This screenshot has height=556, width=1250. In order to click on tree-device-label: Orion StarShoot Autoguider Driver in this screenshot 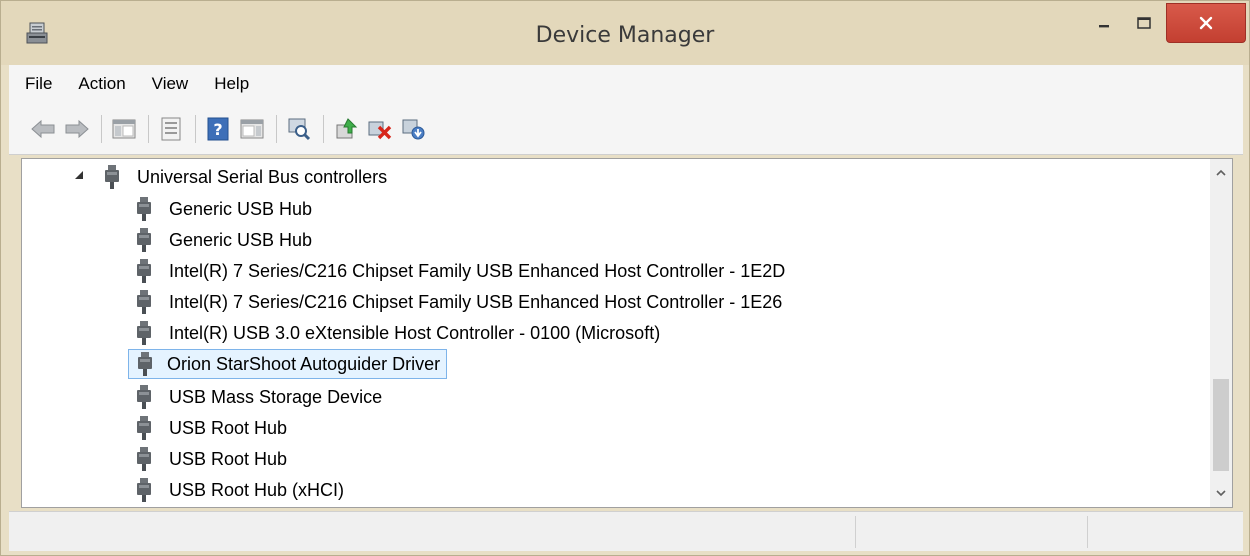, I will do `click(304, 363)`.